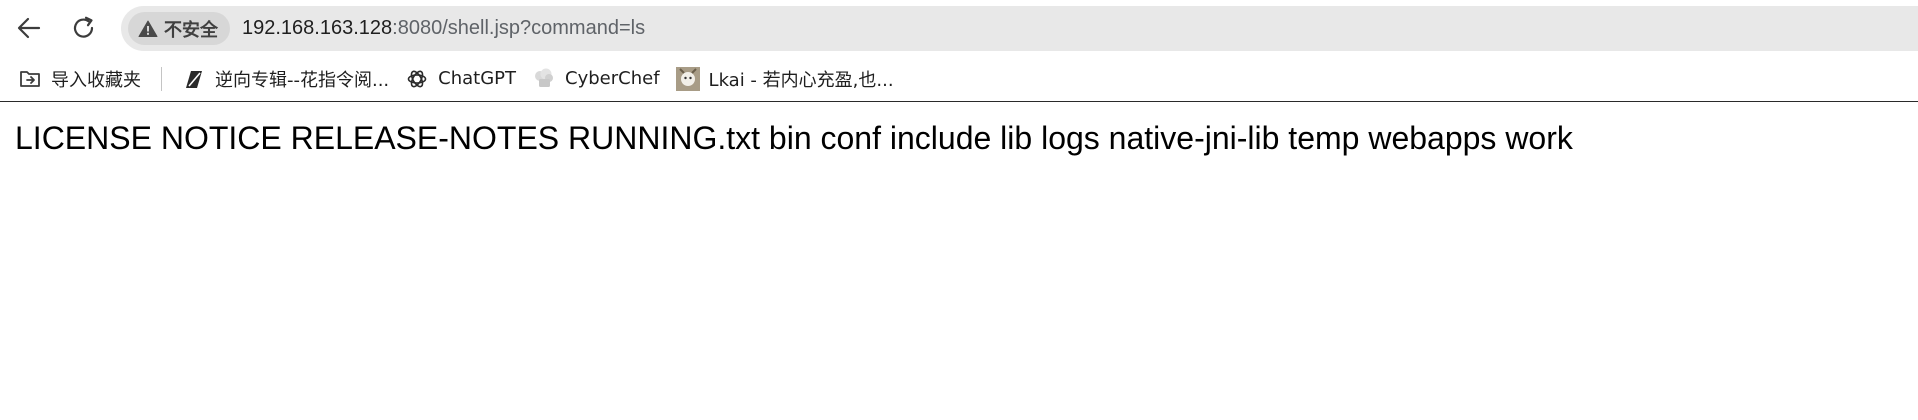 The image size is (1918, 420). I want to click on import-icon, so click(30, 79).